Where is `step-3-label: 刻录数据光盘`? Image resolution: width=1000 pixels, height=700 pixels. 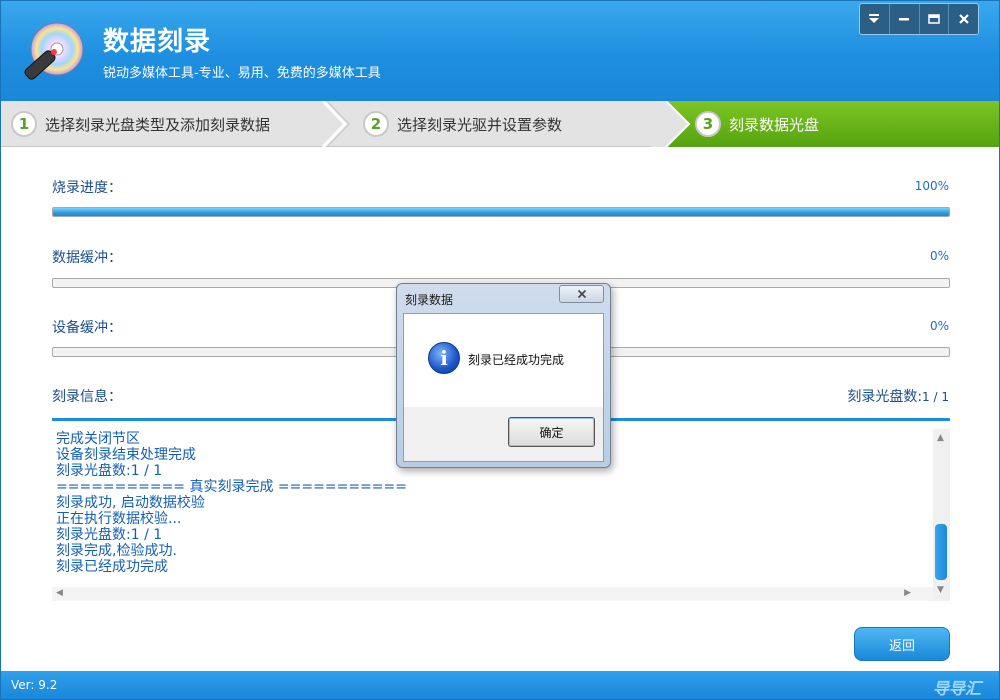 step-3-label: 刻录数据光盘 is located at coordinates (774, 124).